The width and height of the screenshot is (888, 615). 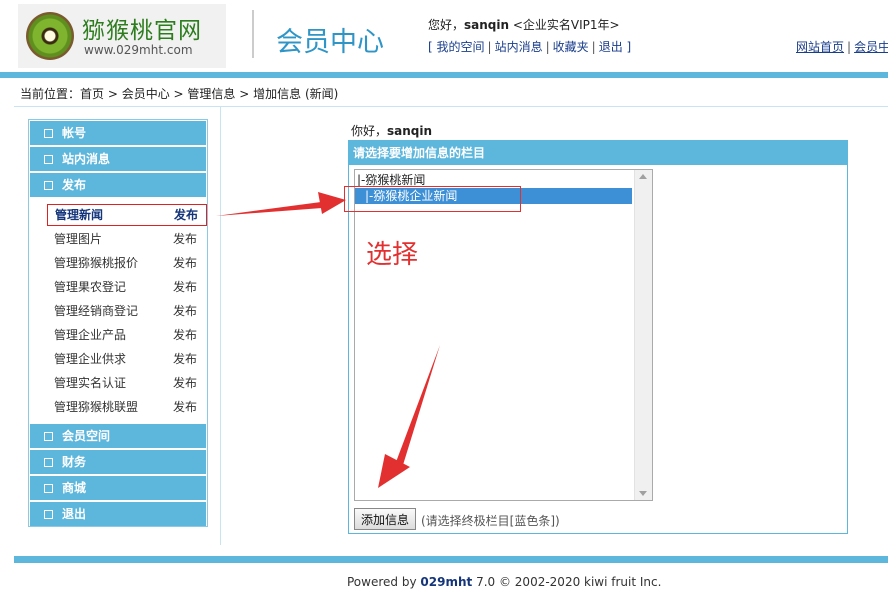 What do you see at coordinates (281, 204) in the screenshot?
I see `arrow-to-category` at bounding box center [281, 204].